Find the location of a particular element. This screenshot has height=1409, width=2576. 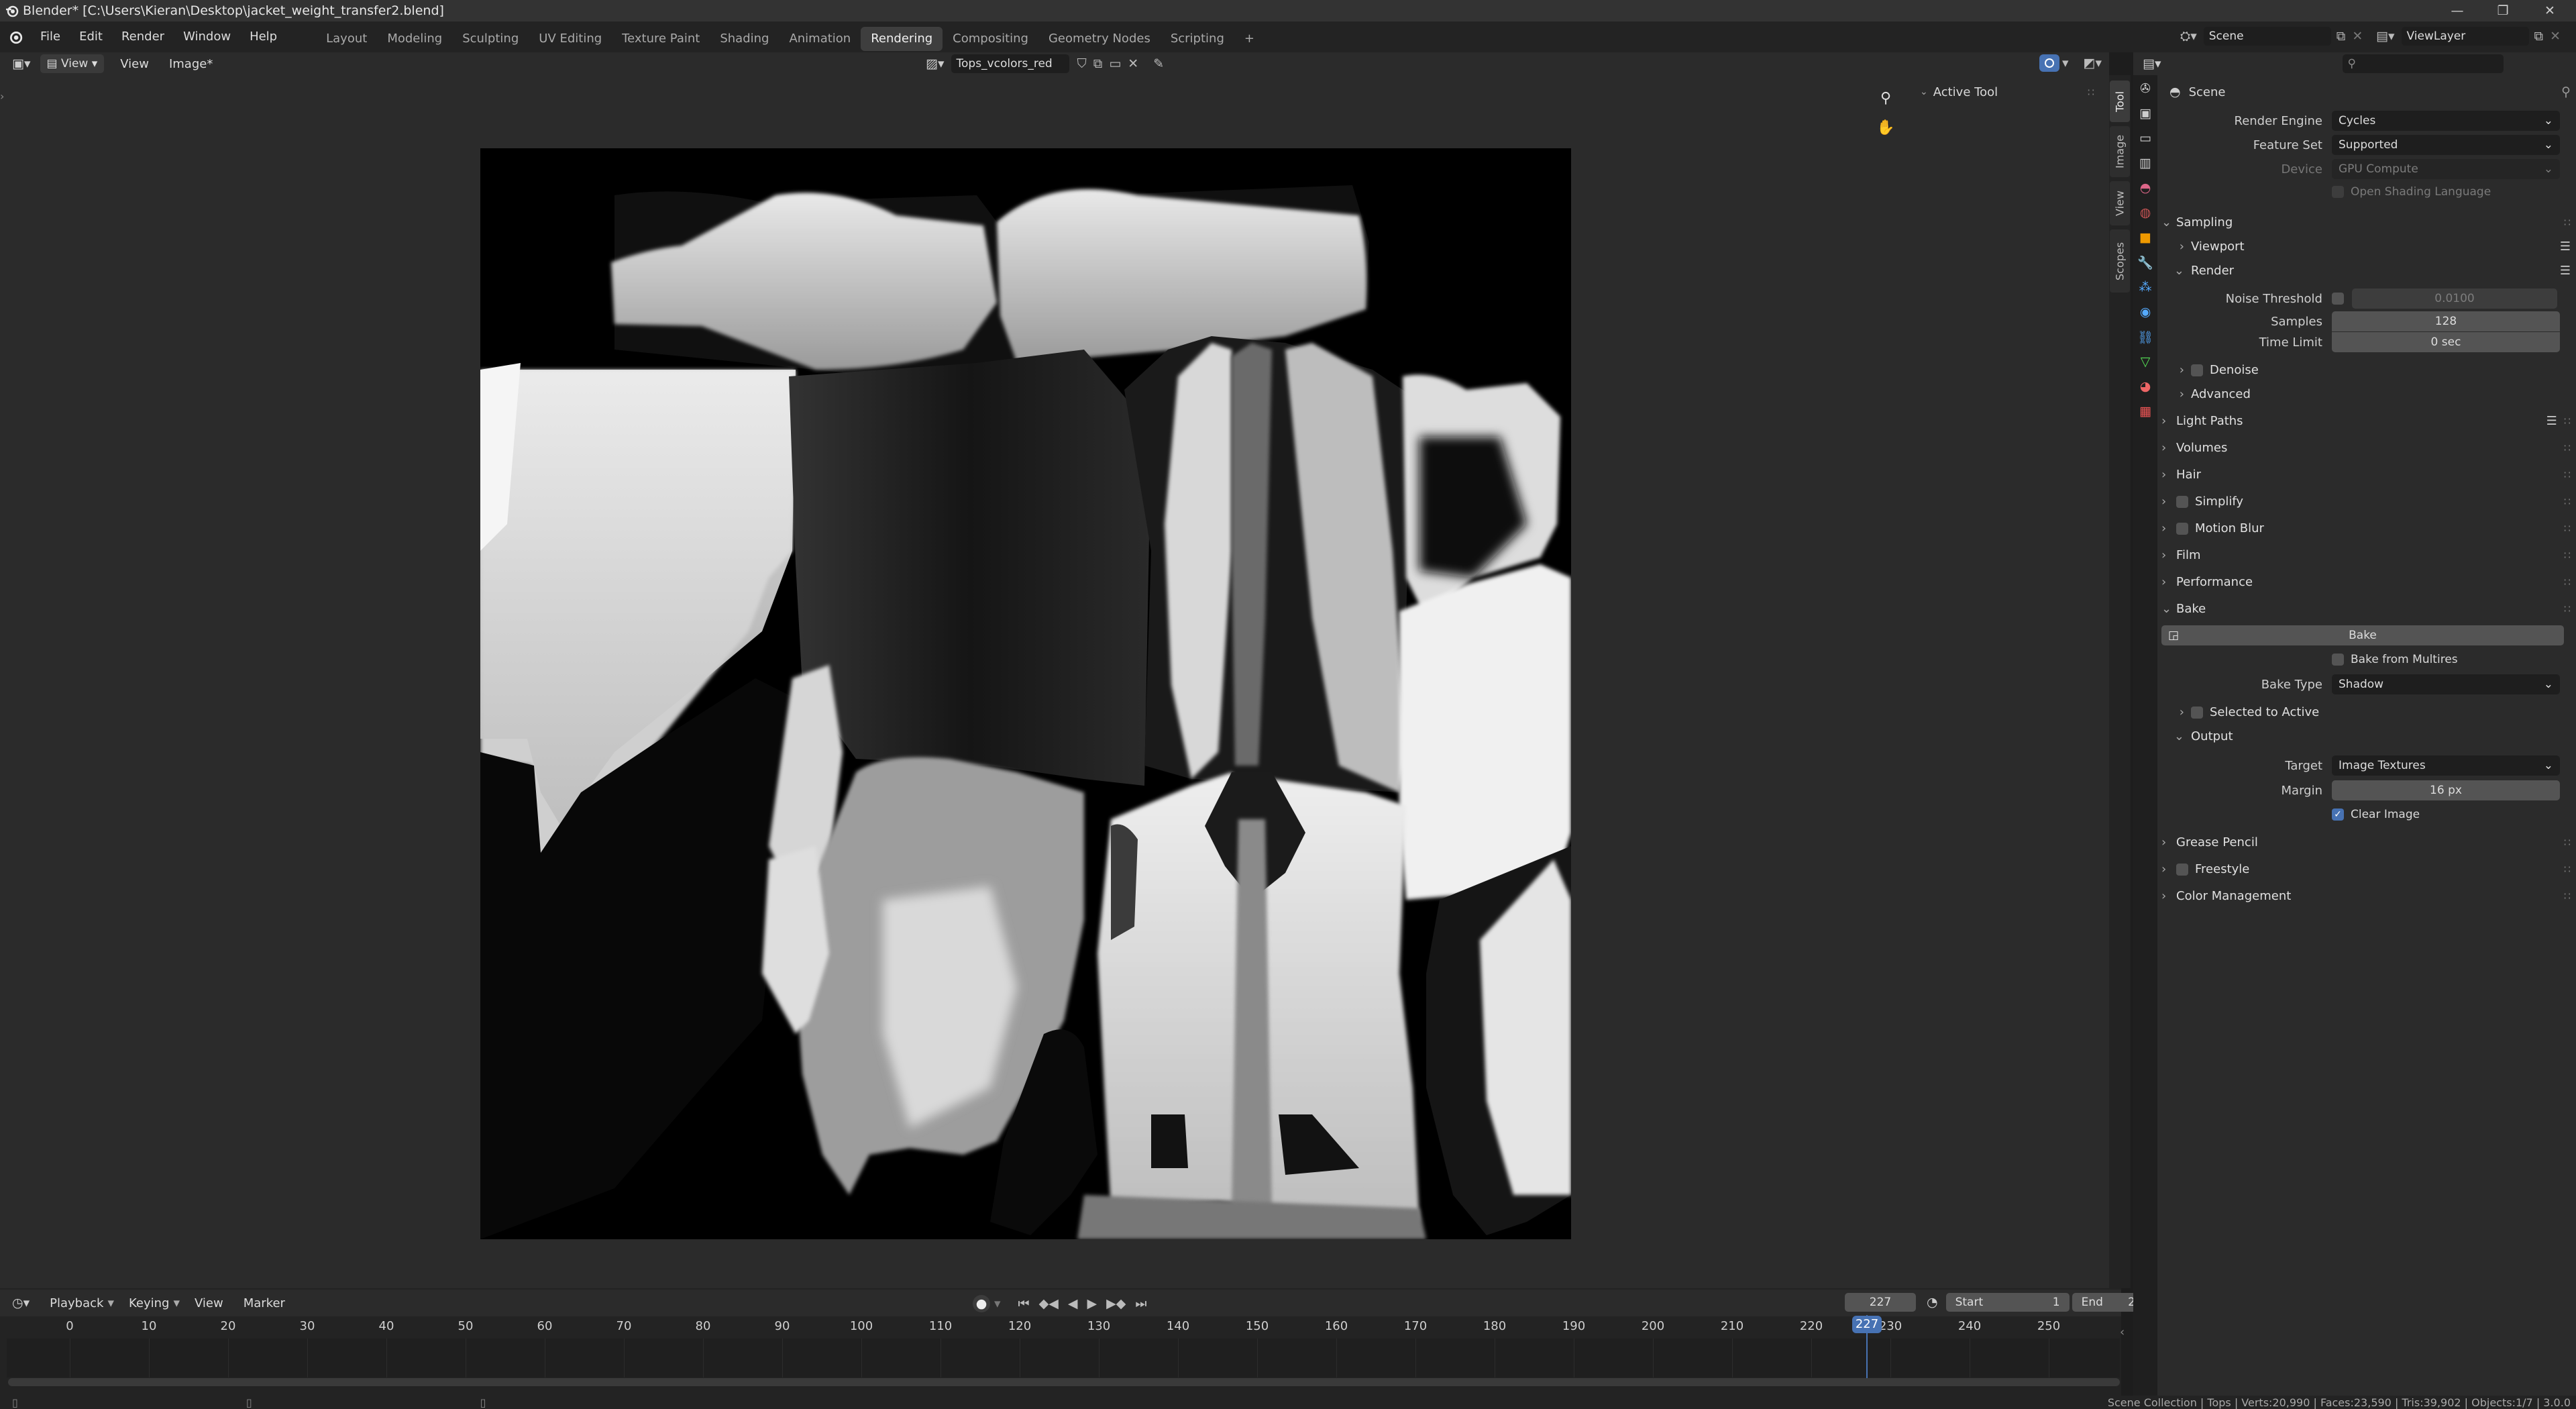

output-subpanel-header: ⌄ Output is located at coordinates (2366, 737).